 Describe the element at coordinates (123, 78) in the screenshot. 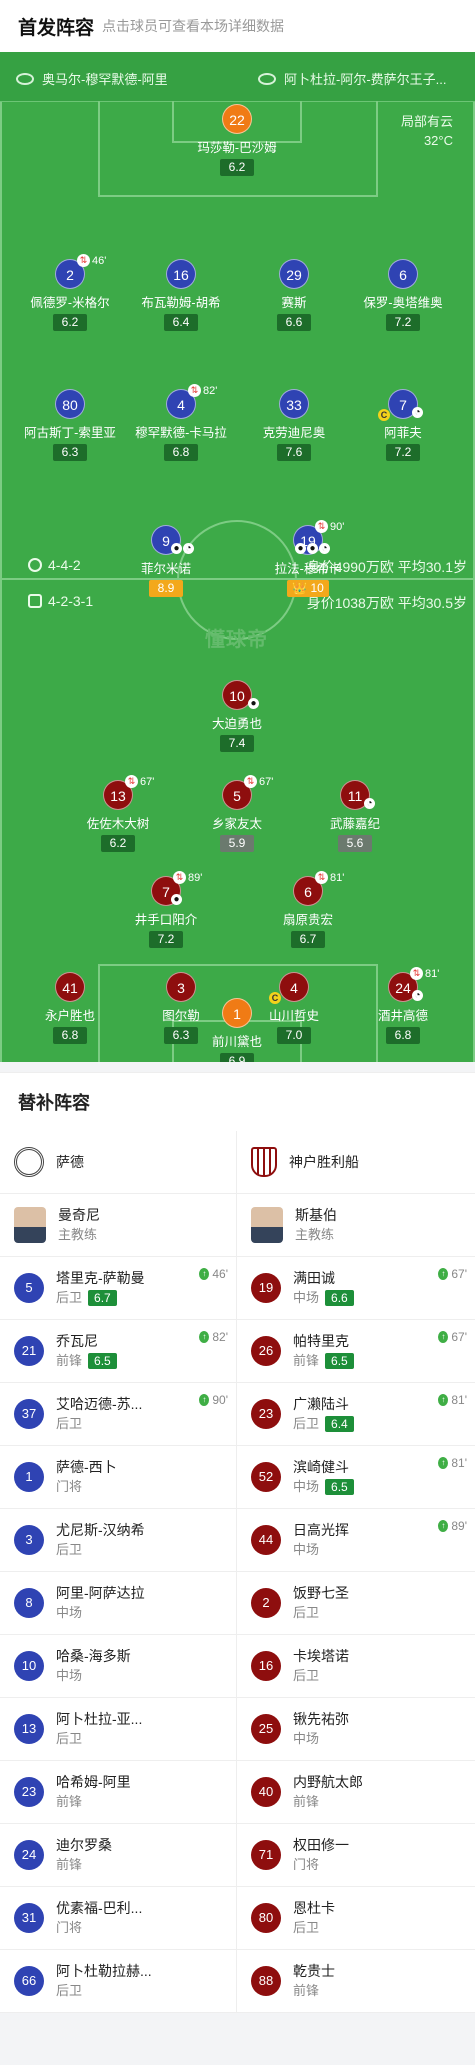

I see `home-team-header: 奥马尔-穆罕默德-阿里` at that location.